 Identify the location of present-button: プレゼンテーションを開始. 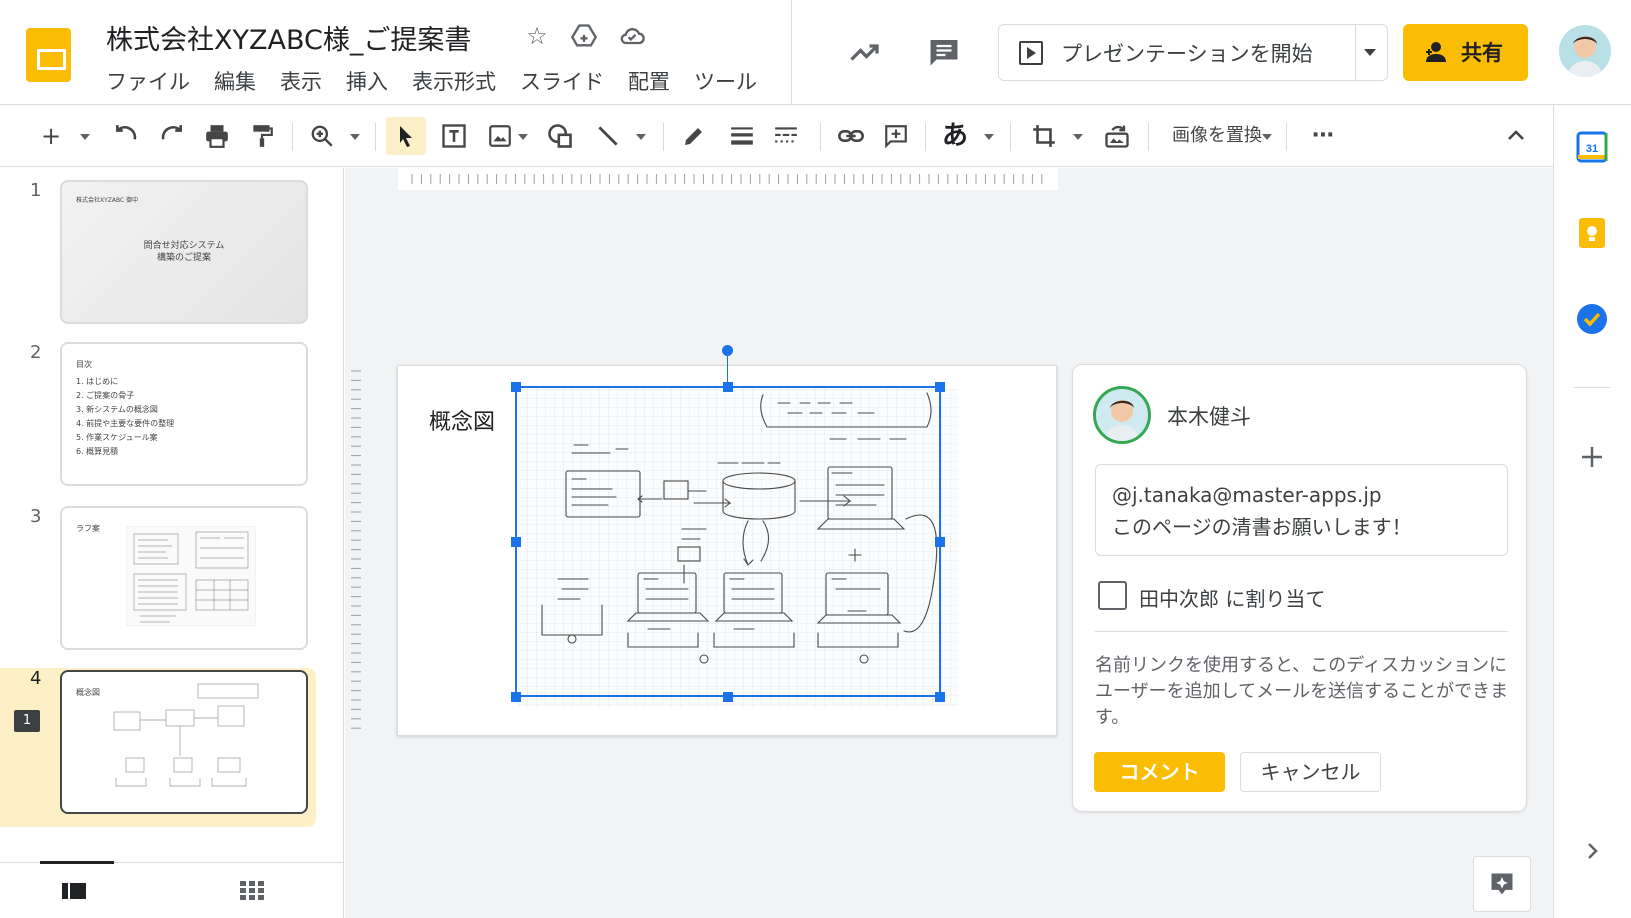
(1193, 52).